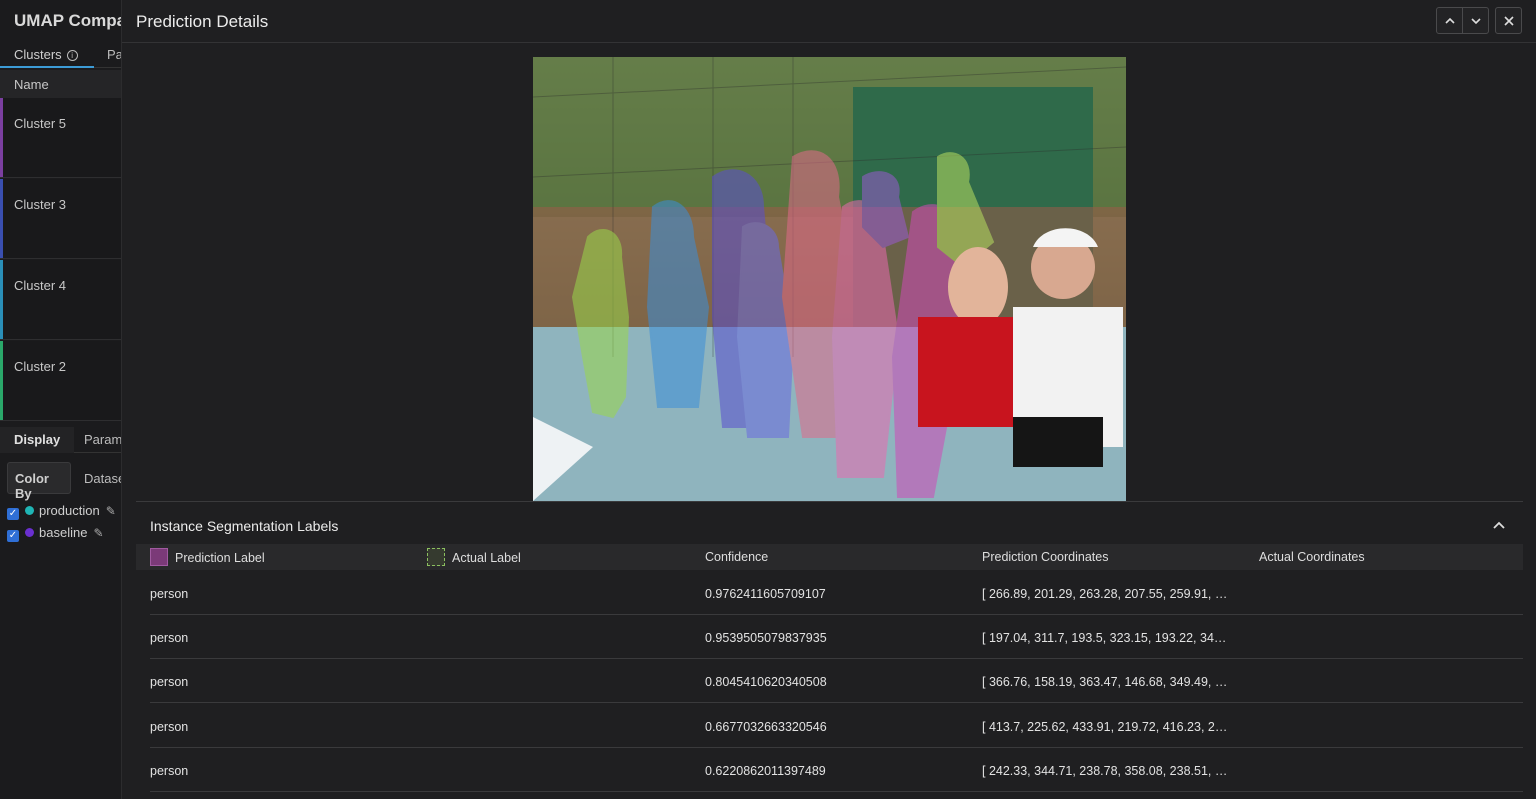 This screenshot has width=1536, height=799. I want to click on dataset-legend-baseline: ✓ baseline ✎, so click(55, 533).